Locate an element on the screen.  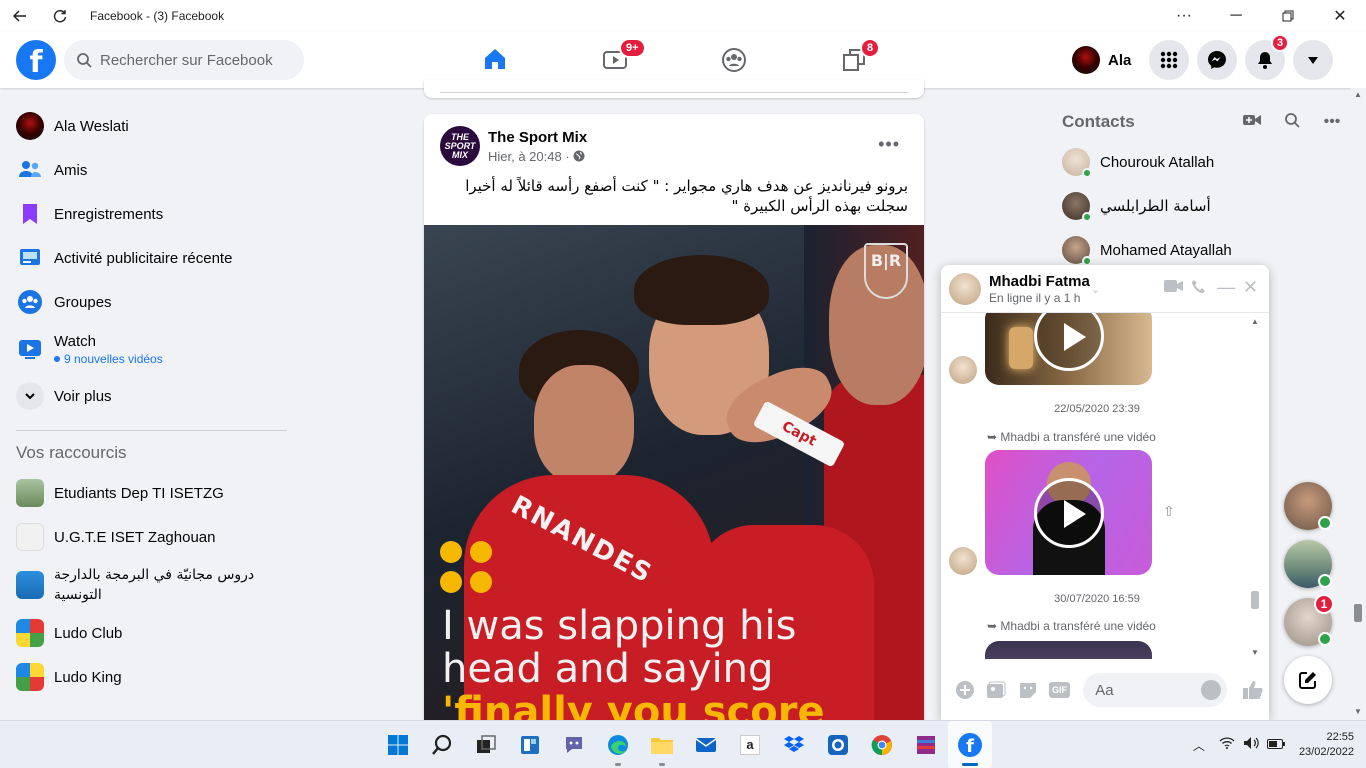
new-message-button is located at coordinates (1308, 680).